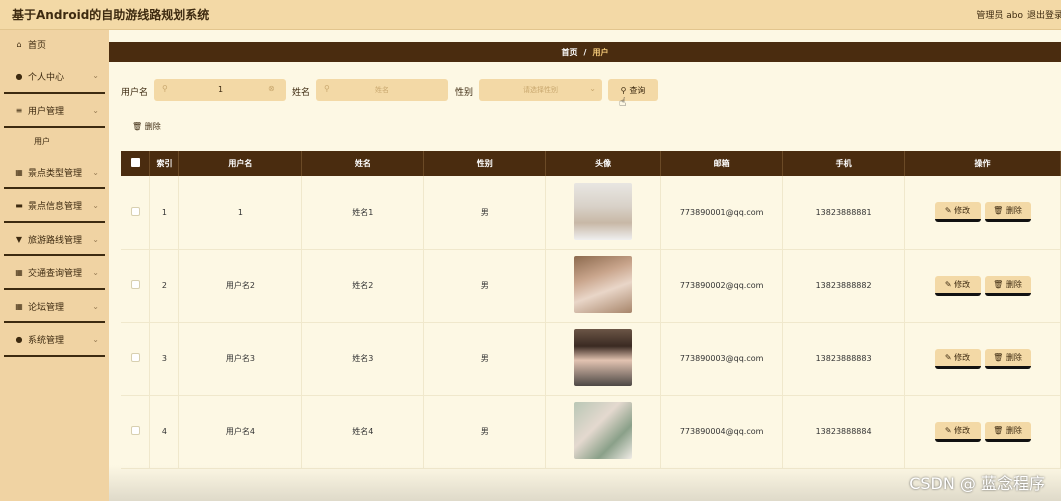  What do you see at coordinates (37, 46) in the screenshot?
I see `sidebar-item-label: 首页` at bounding box center [37, 46].